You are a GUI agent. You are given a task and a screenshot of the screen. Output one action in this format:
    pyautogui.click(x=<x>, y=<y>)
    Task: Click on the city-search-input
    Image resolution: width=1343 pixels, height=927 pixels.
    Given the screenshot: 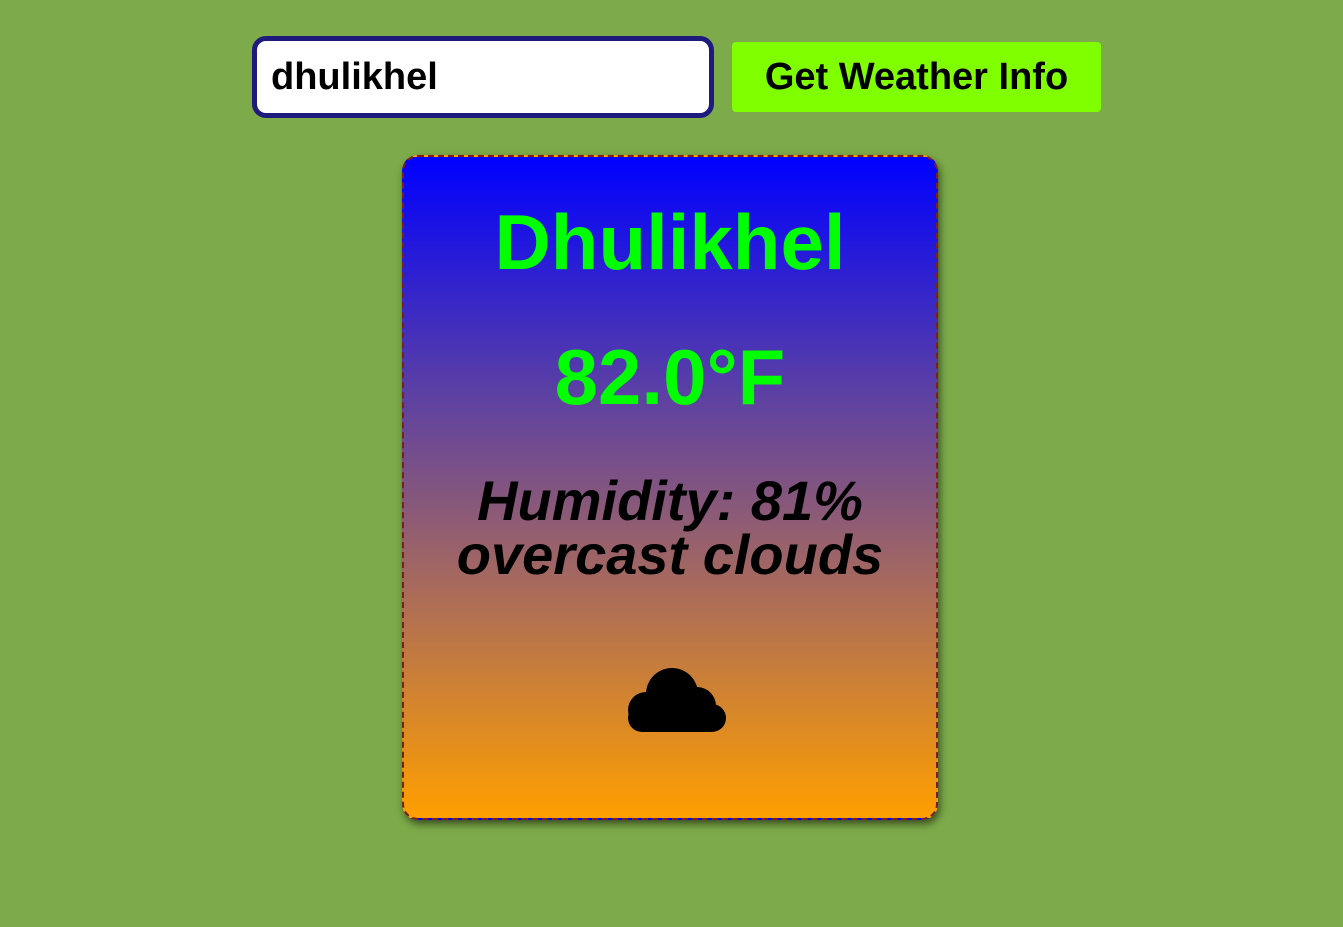 What is the action you would take?
    pyautogui.click(x=483, y=77)
    